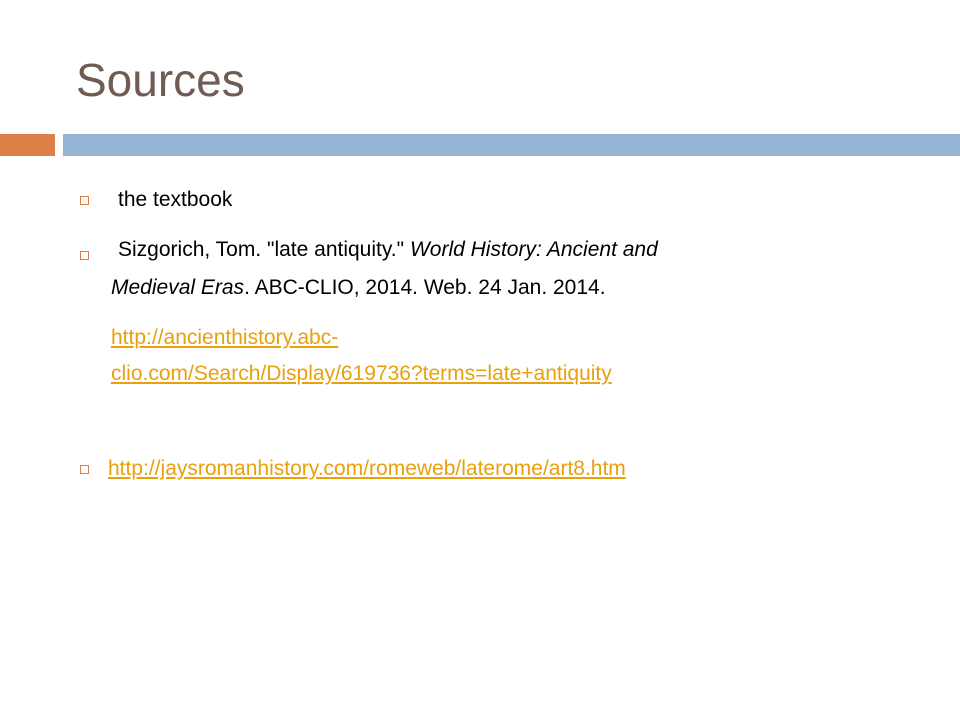 This screenshot has height=720, width=960. I want to click on citation-publisher-date: . ABC-CLIO, 2014. Web. 24 Jan. 2014., so click(425, 287).